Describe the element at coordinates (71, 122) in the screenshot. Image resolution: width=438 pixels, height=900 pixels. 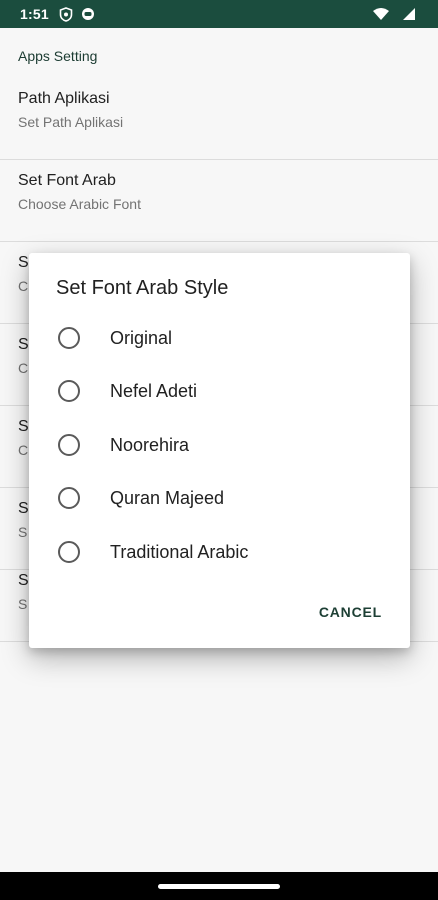
I see `pref-summary: Set Path Aplikasi` at that location.